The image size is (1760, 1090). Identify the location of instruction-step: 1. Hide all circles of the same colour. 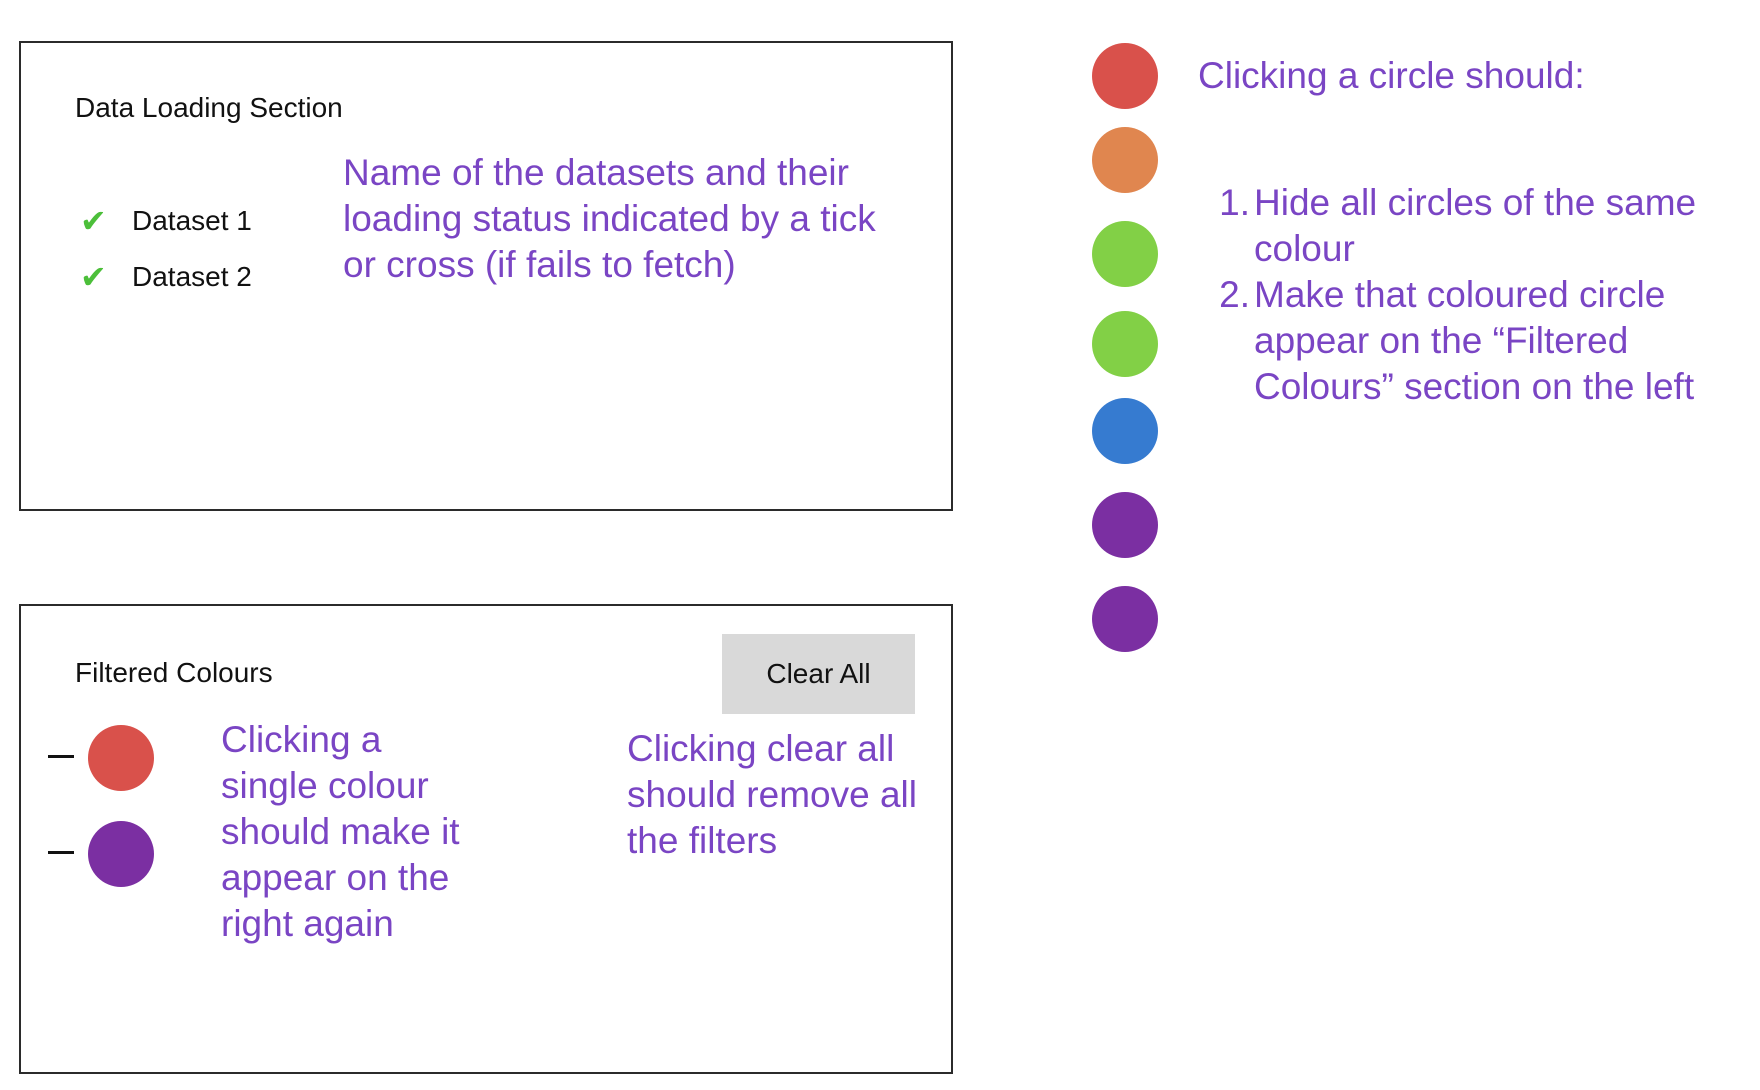
(1479, 226).